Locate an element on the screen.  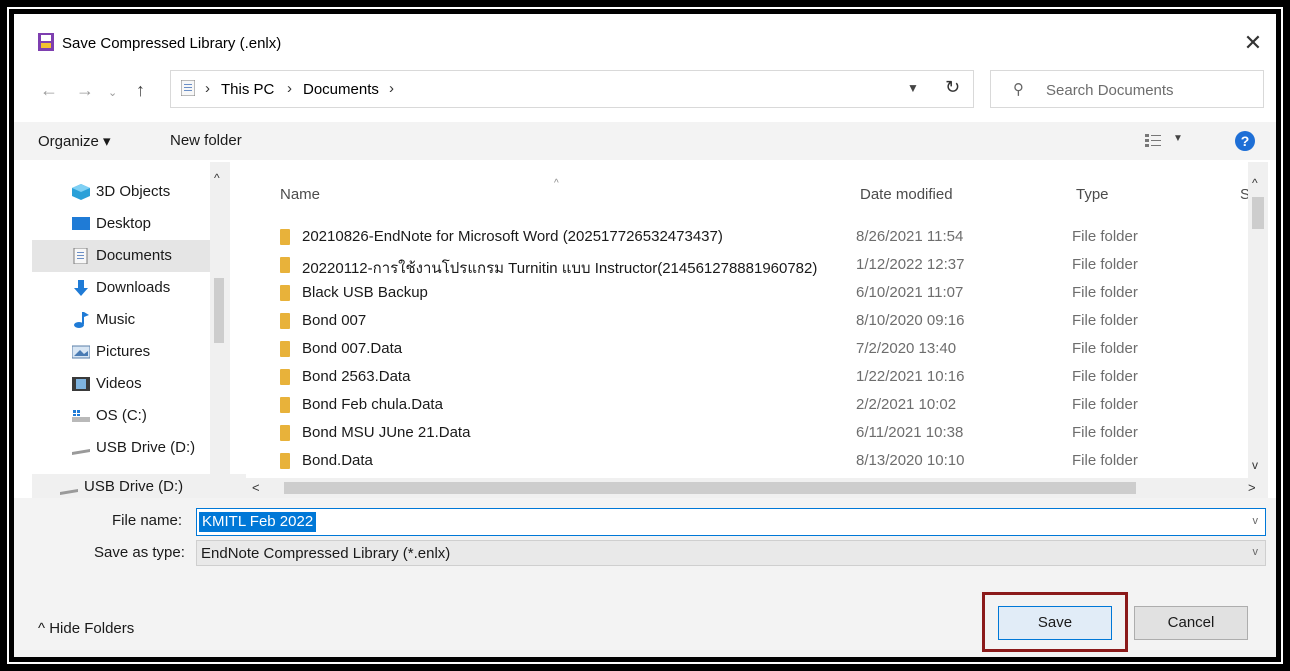
file-date: 1/22/2021 10:16 is located at coordinates (910, 376).